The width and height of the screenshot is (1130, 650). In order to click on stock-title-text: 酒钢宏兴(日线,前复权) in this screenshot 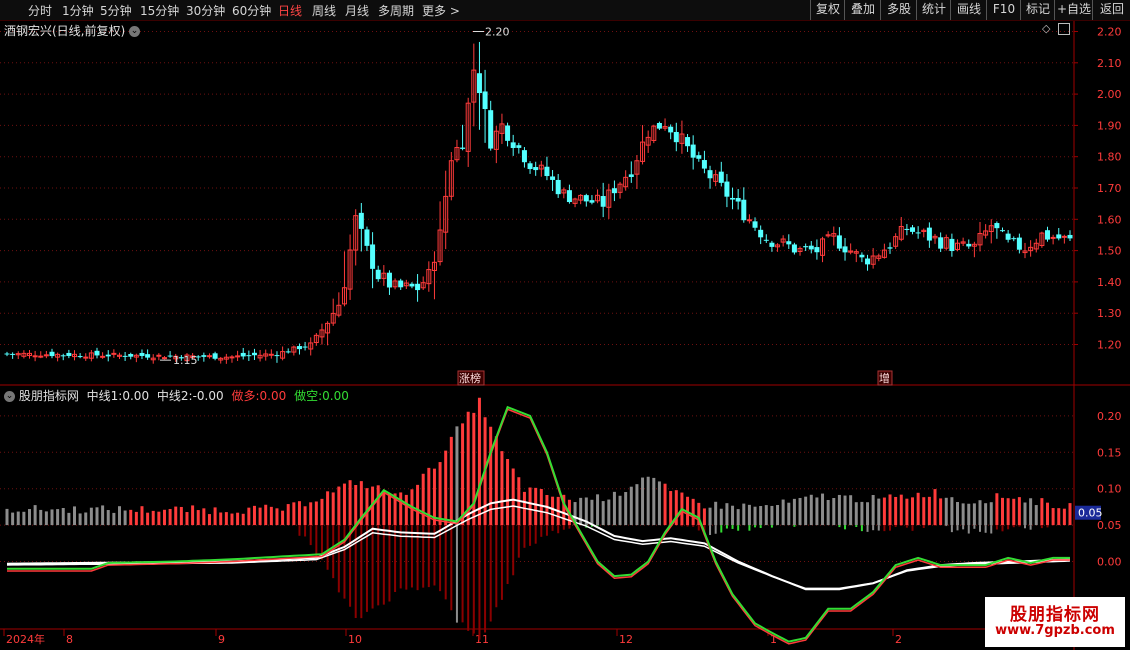, I will do `click(65, 31)`.